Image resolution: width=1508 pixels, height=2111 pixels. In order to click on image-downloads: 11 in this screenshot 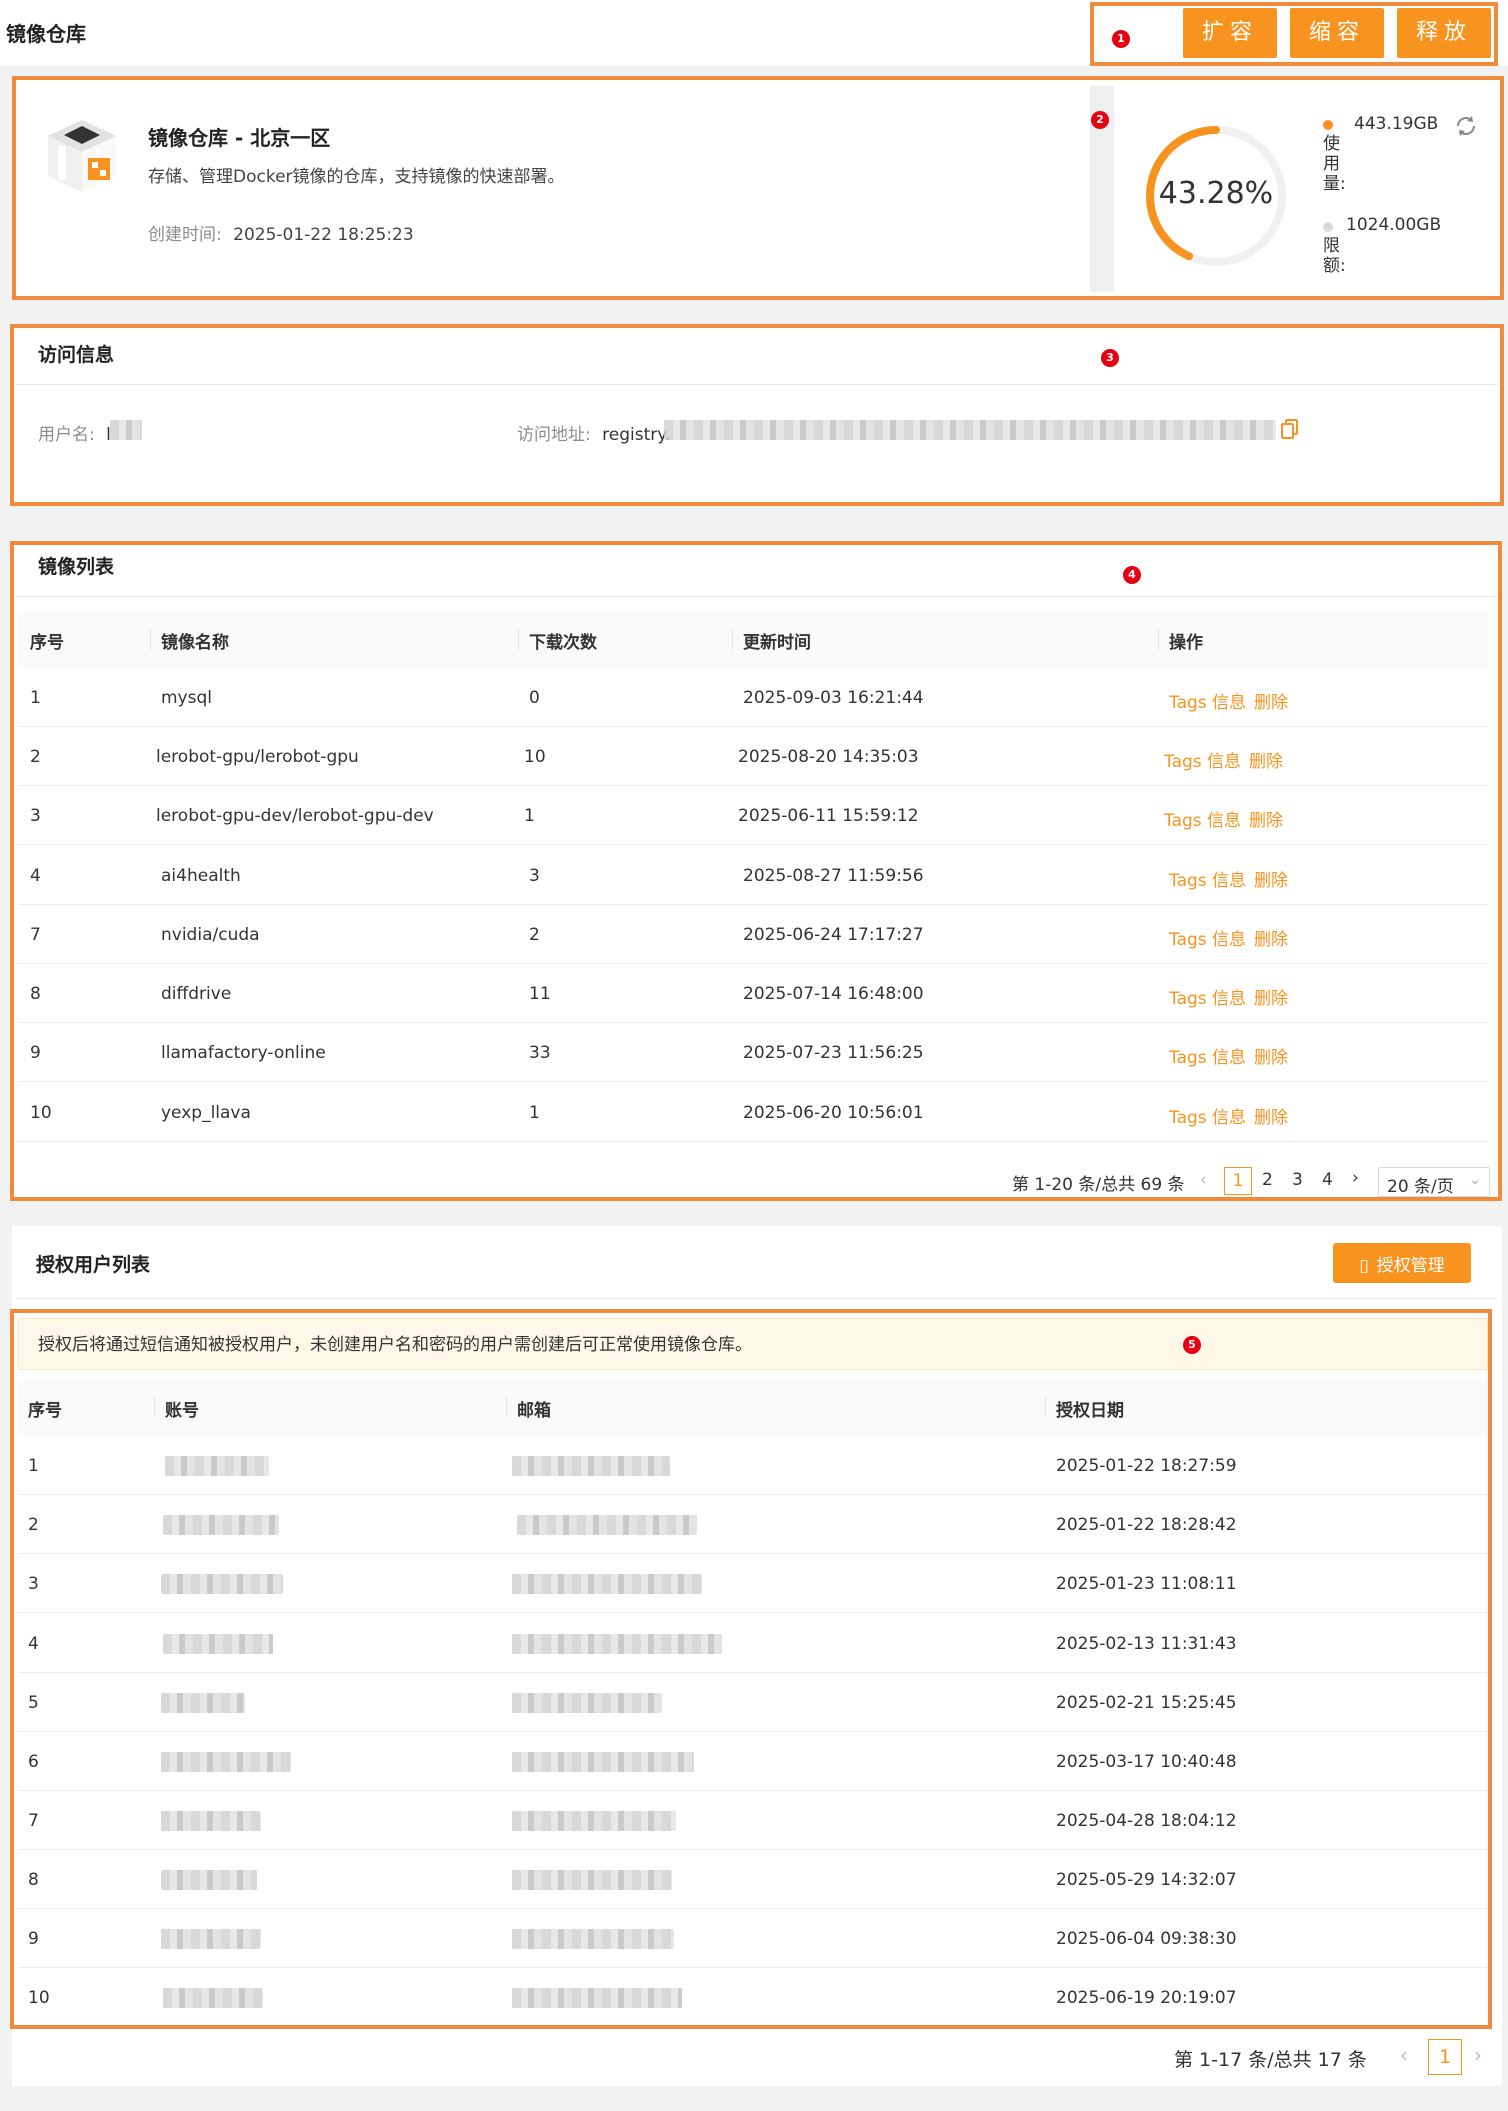, I will do `click(540, 994)`.